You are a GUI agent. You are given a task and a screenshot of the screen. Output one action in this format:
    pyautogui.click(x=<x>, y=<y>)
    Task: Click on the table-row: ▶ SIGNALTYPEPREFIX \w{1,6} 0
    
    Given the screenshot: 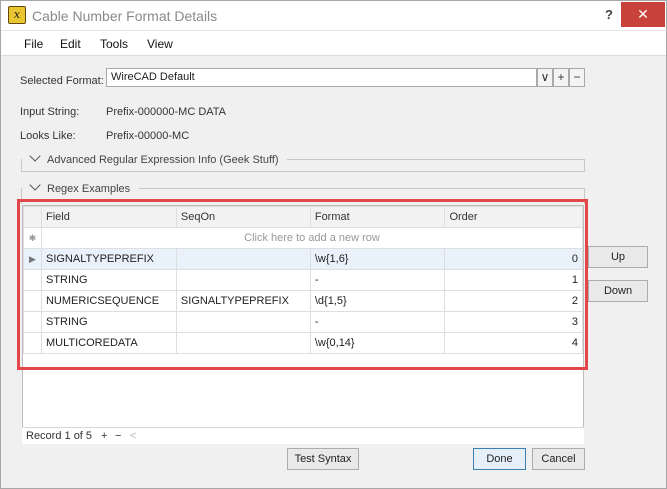 What is the action you would take?
    pyautogui.click(x=303, y=259)
    